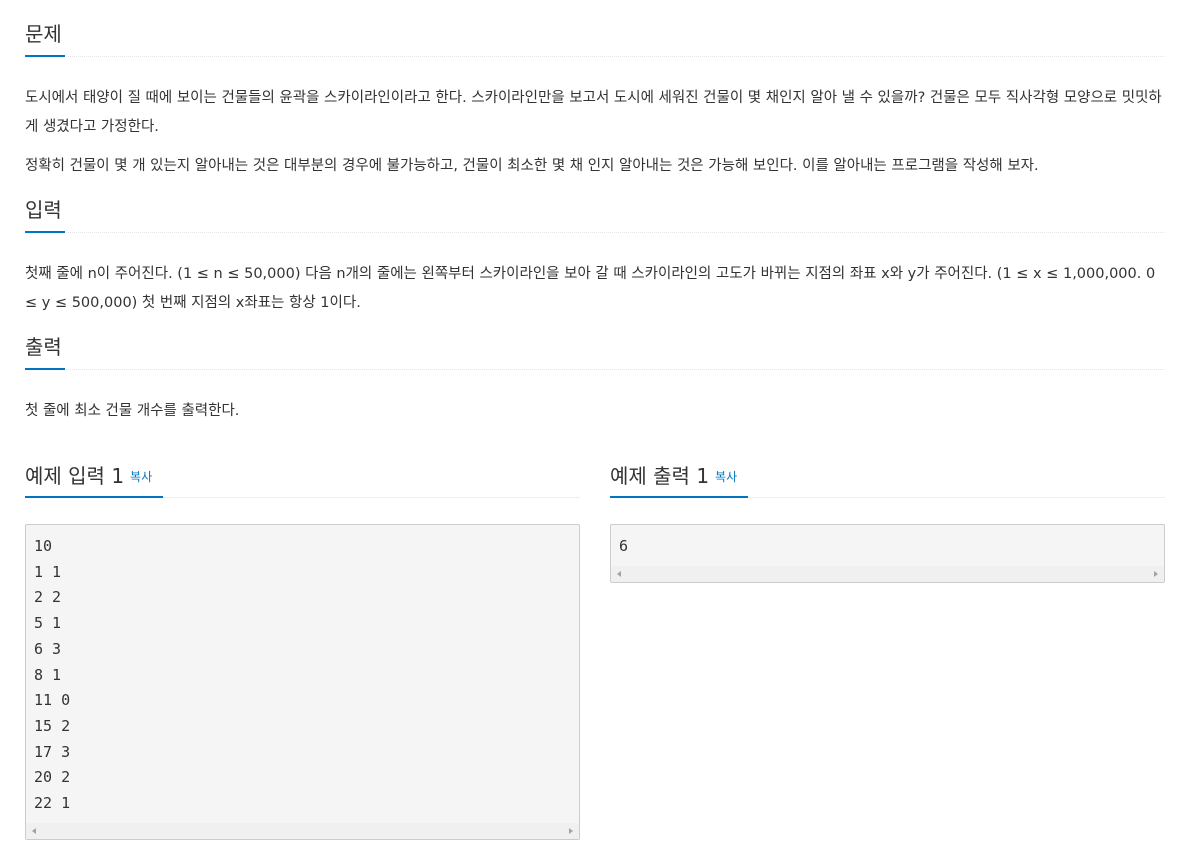  Describe the element at coordinates (75, 476) in the screenshot. I see `sample-input-title-text: 예제 입력 1` at that location.